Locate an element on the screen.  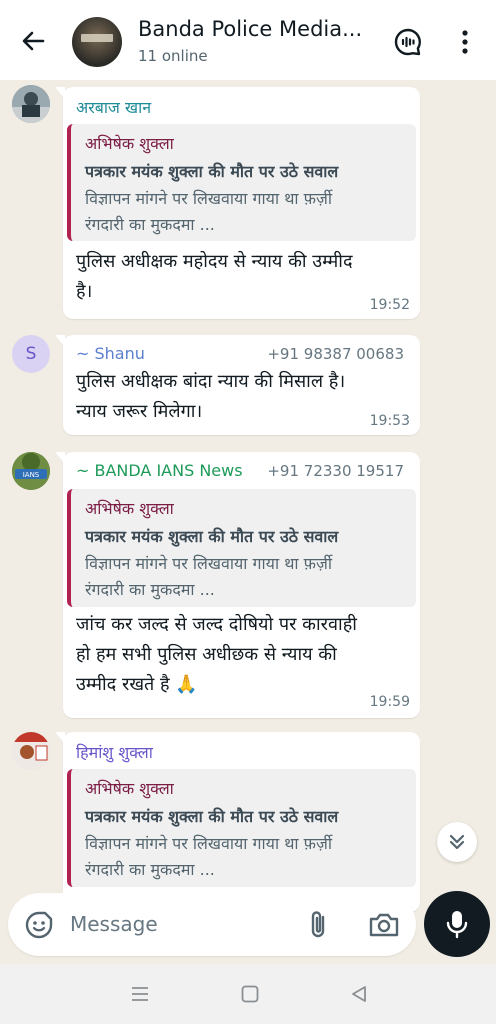
chat-header: Banda Police Media... 11 online is located at coordinates (248, 40).